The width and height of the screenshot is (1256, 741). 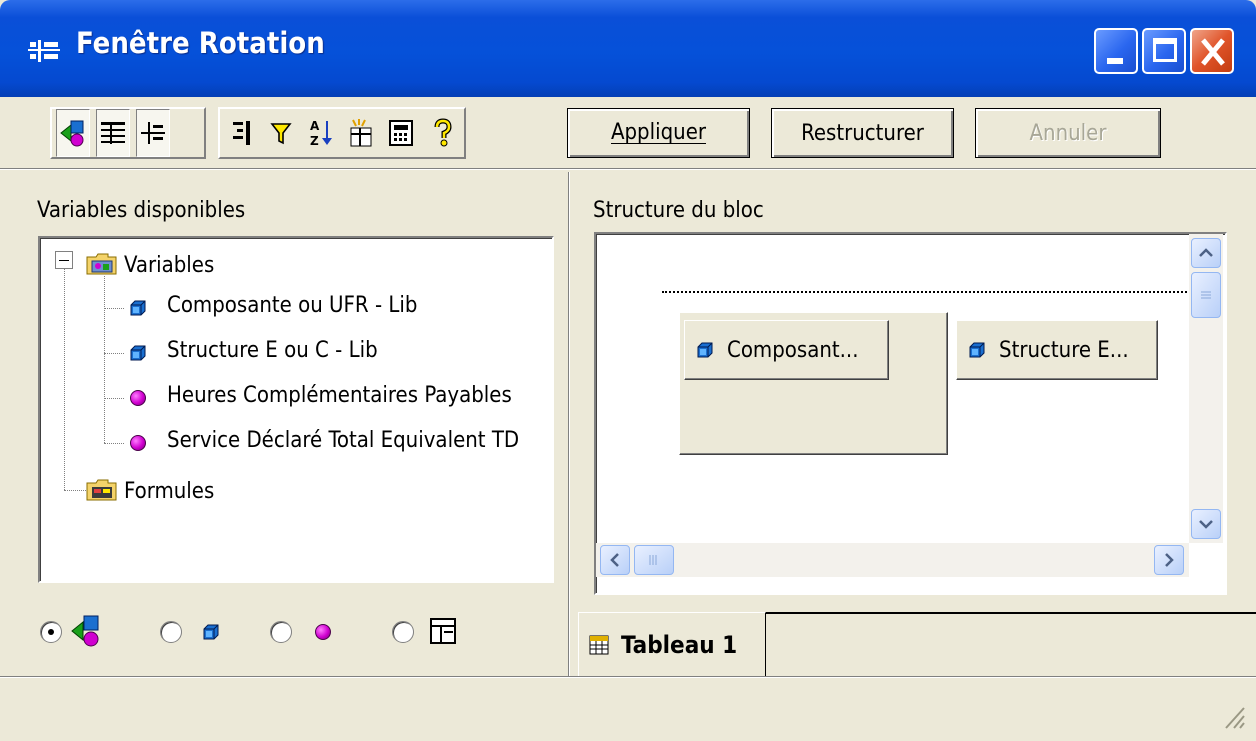 I want to click on cancel-label: Annuler, so click(x=1068, y=133).